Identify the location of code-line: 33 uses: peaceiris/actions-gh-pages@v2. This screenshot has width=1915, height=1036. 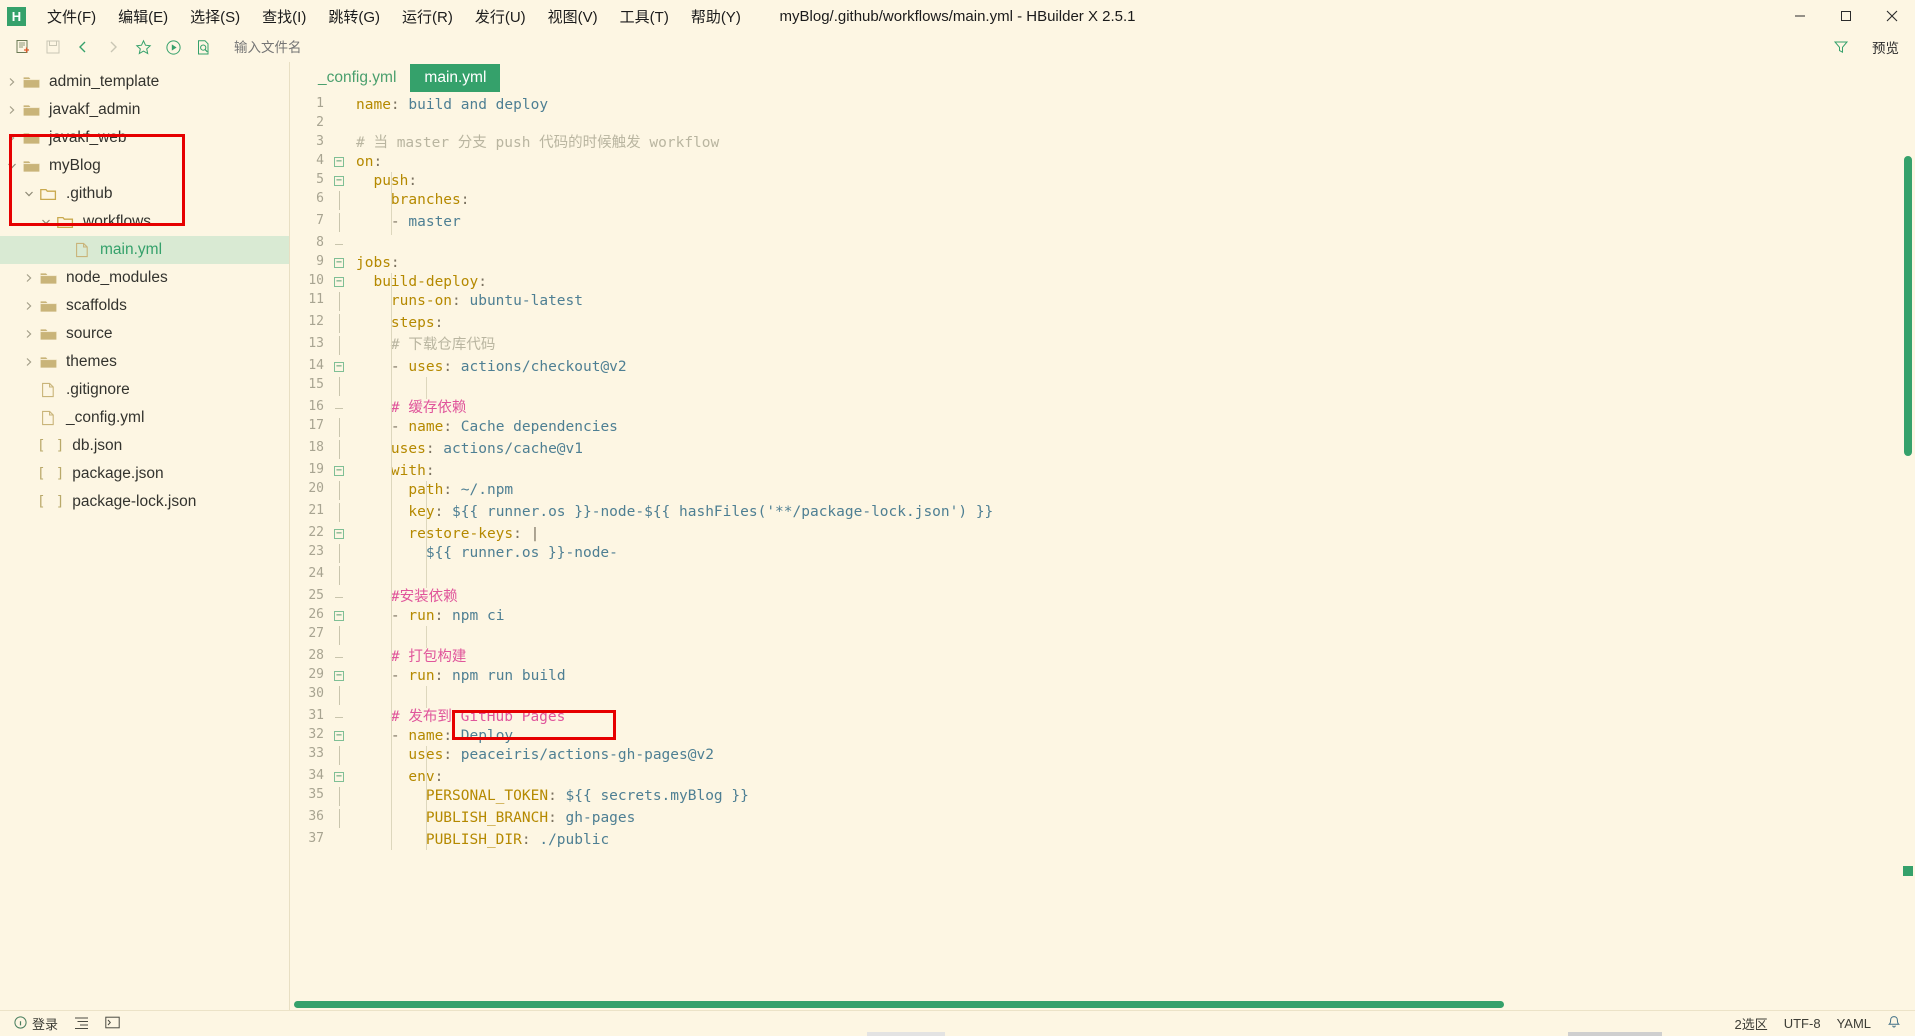
(1102, 757).